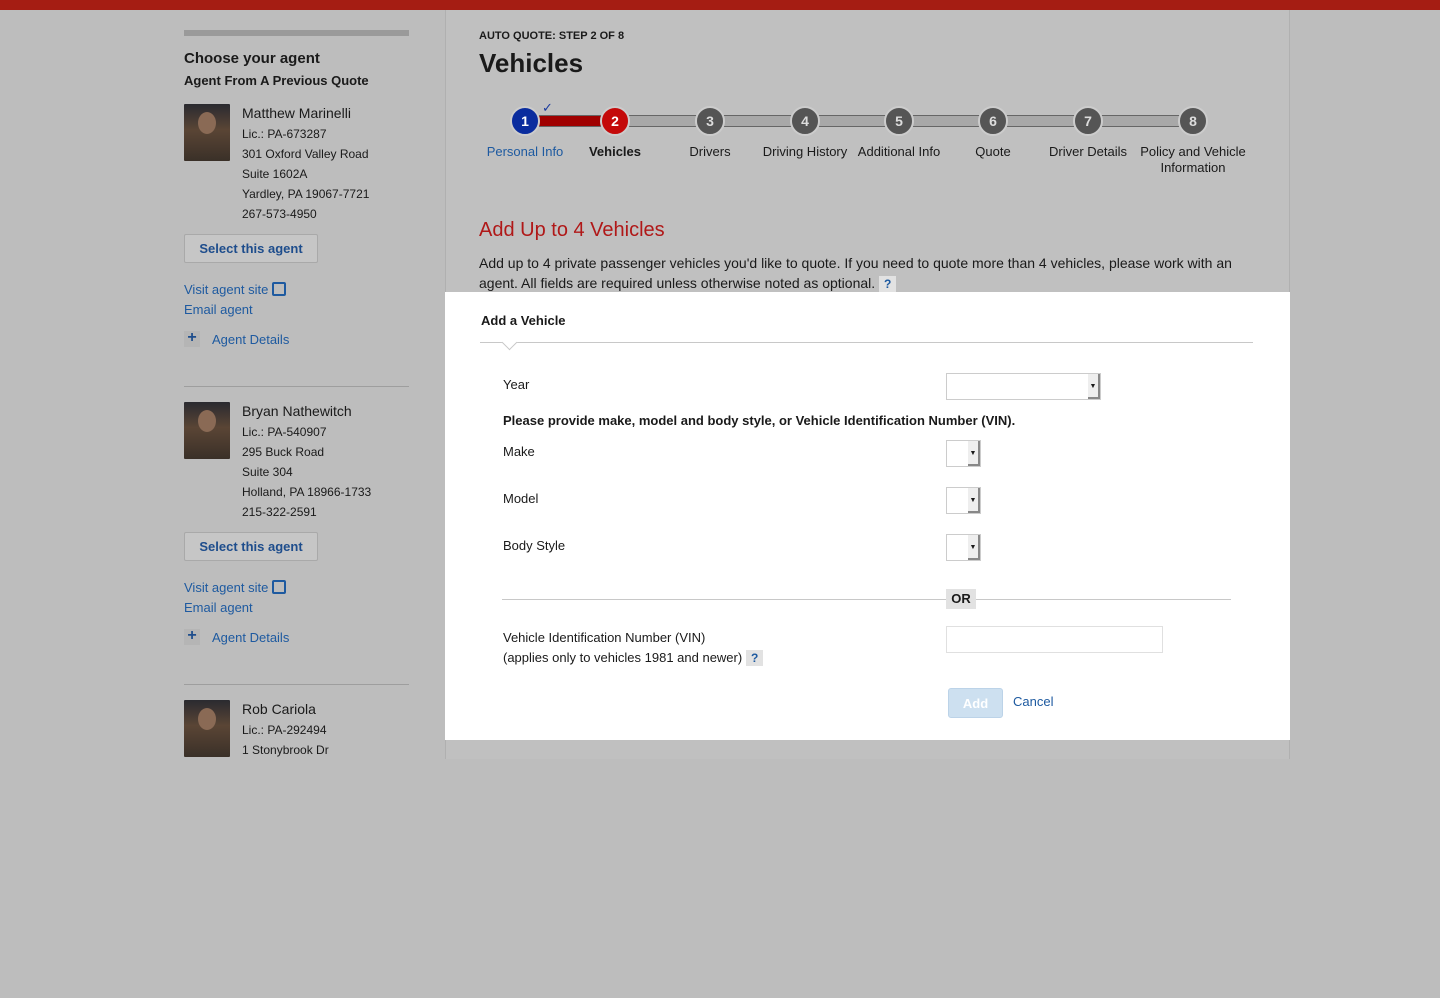 The image size is (1440, 998). What do you see at coordinates (615, 151) in the screenshot?
I see `step-2-label: Vehicles` at bounding box center [615, 151].